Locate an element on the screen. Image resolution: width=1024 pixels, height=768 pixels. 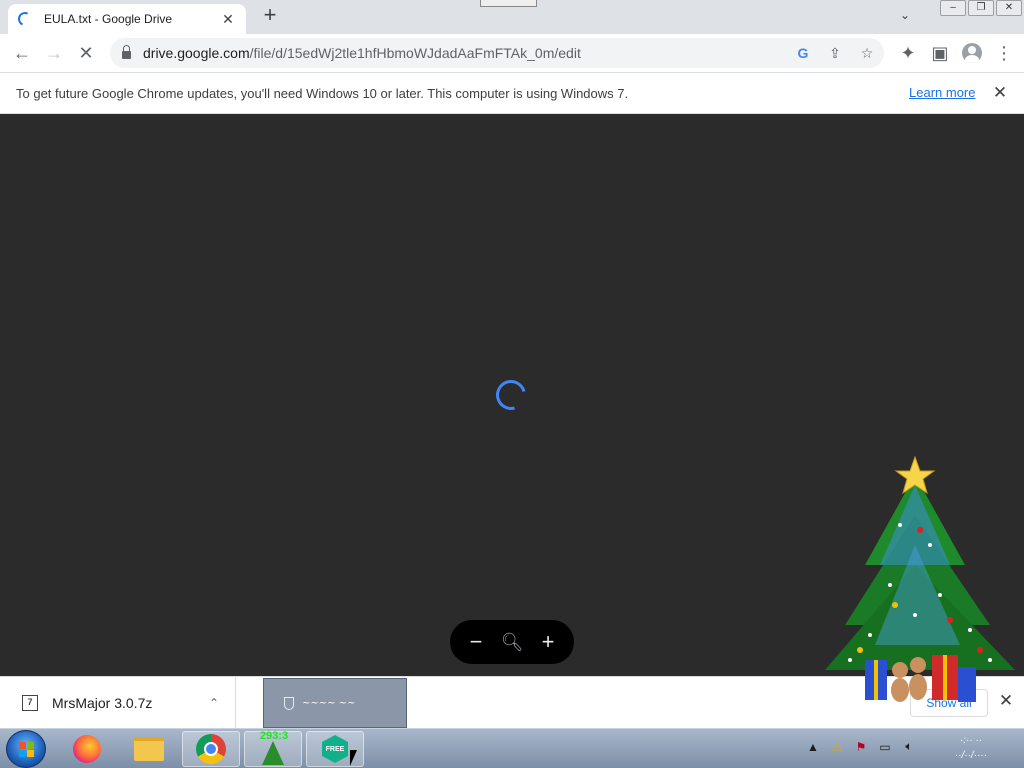
url-host: drive.google.com is located at coordinates (196, 53).